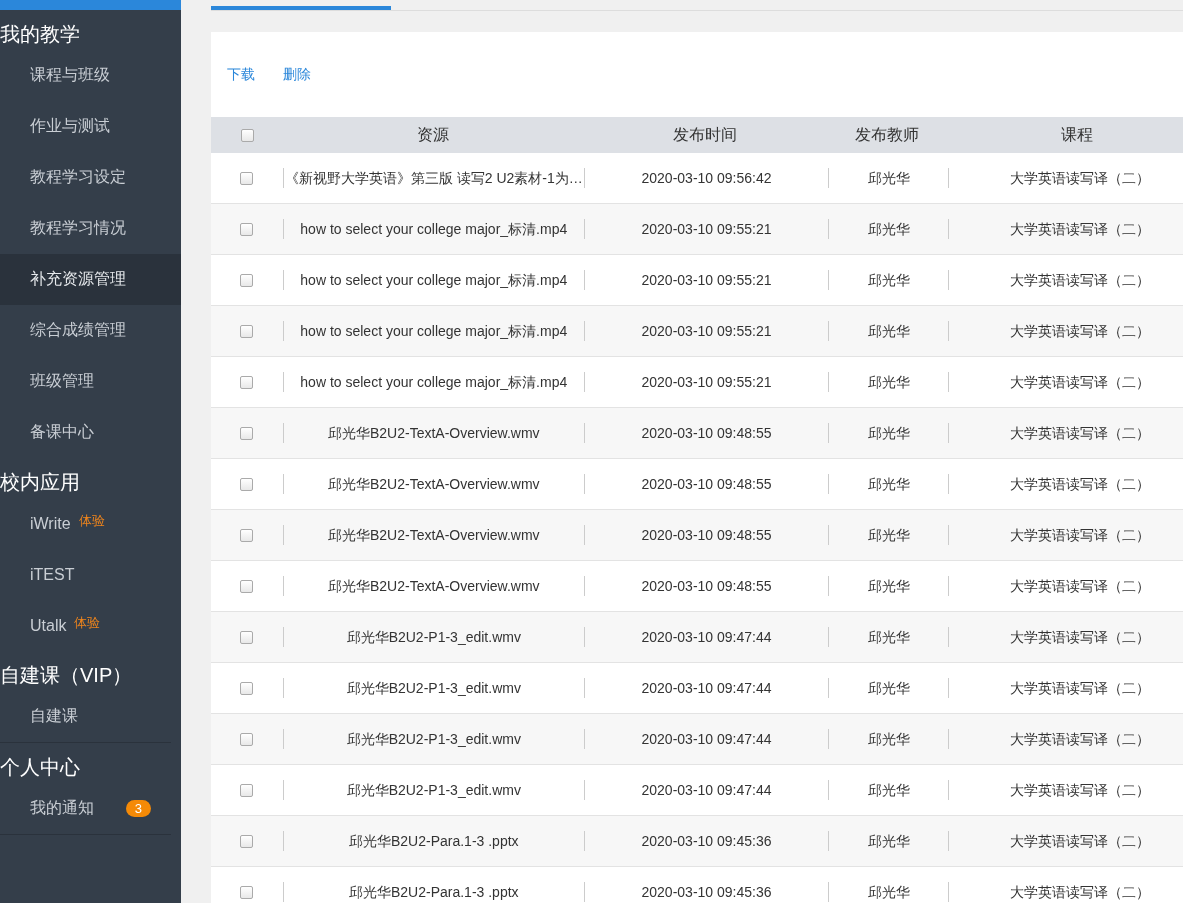 Image resolution: width=1183 pixels, height=903 pixels. Describe the element at coordinates (70, 126) in the screenshot. I see `sidebar-item-label: 作业与测试` at that location.